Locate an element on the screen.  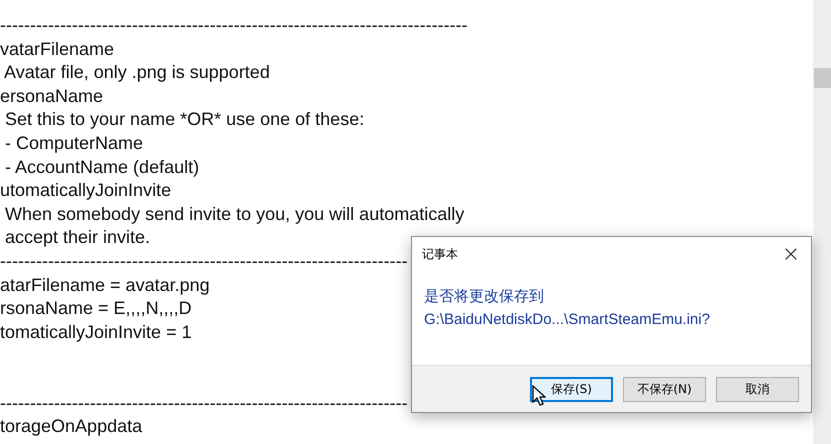
text-line: vatarFilename is located at coordinates (57, 49).